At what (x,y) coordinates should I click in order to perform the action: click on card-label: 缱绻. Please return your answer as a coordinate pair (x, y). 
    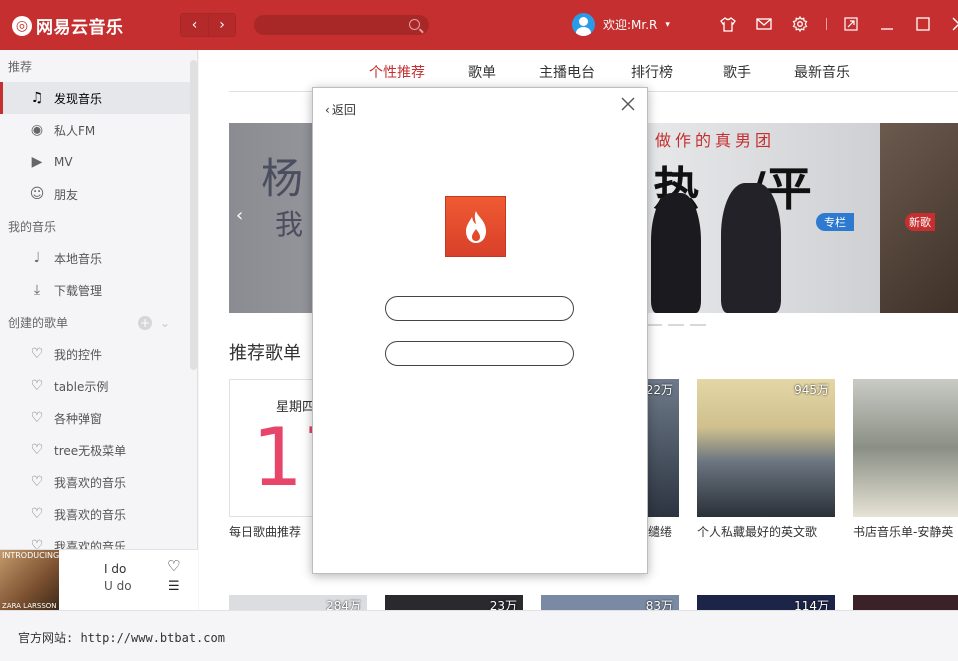
    Looking at the image, I should click on (663, 531).